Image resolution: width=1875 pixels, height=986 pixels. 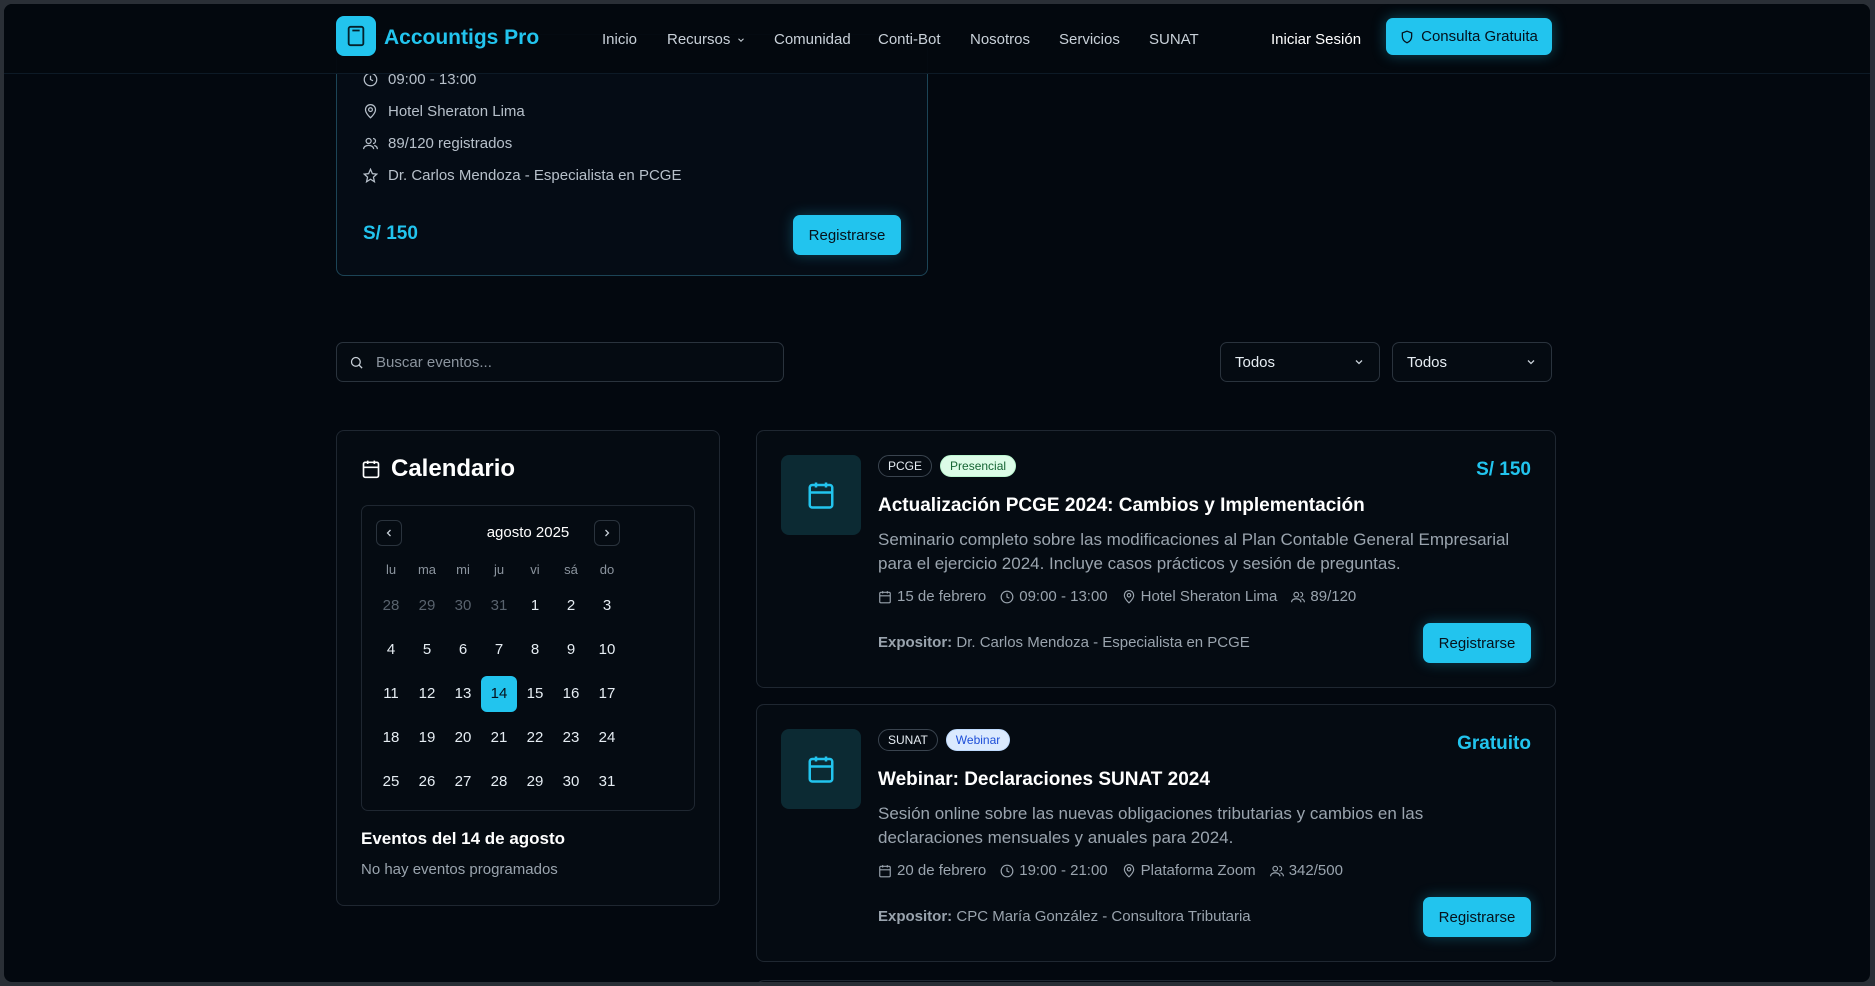 I want to click on weekday-header: mi, so click(x=463, y=569).